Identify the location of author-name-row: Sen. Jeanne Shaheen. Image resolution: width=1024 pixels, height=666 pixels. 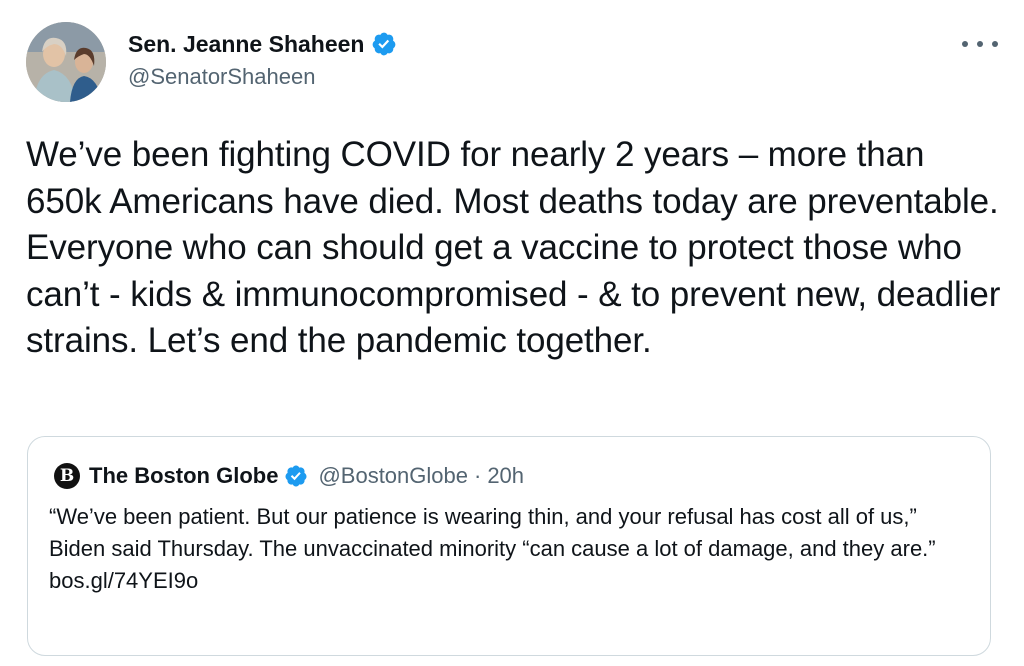
(262, 44).